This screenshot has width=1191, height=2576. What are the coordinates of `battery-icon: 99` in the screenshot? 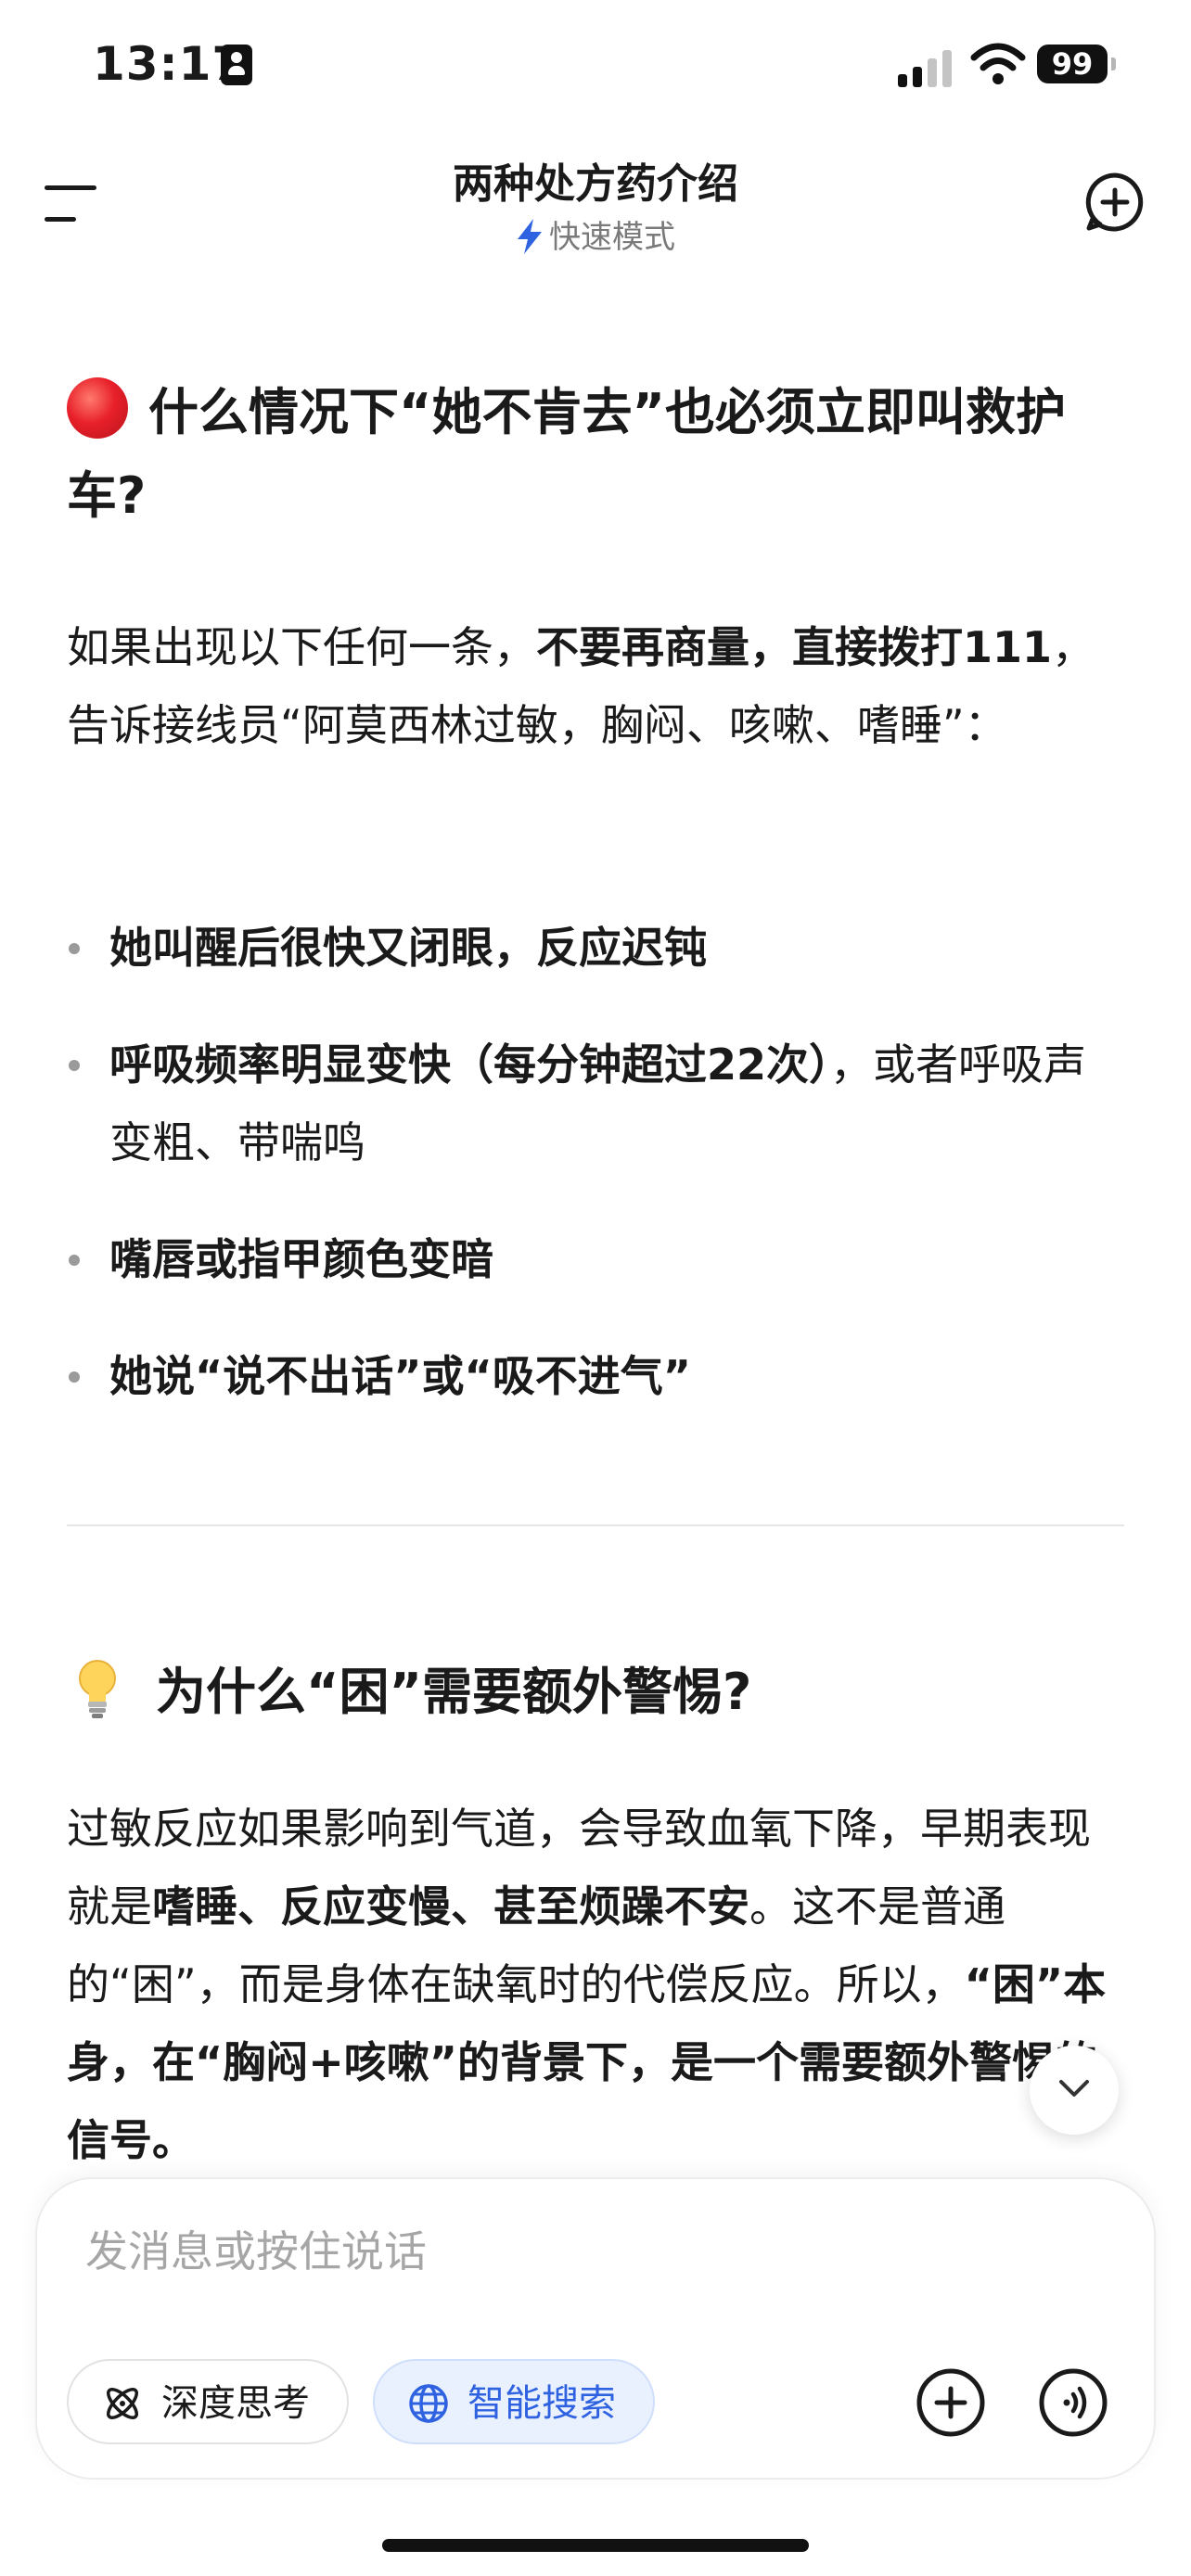 It's located at (1076, 64).